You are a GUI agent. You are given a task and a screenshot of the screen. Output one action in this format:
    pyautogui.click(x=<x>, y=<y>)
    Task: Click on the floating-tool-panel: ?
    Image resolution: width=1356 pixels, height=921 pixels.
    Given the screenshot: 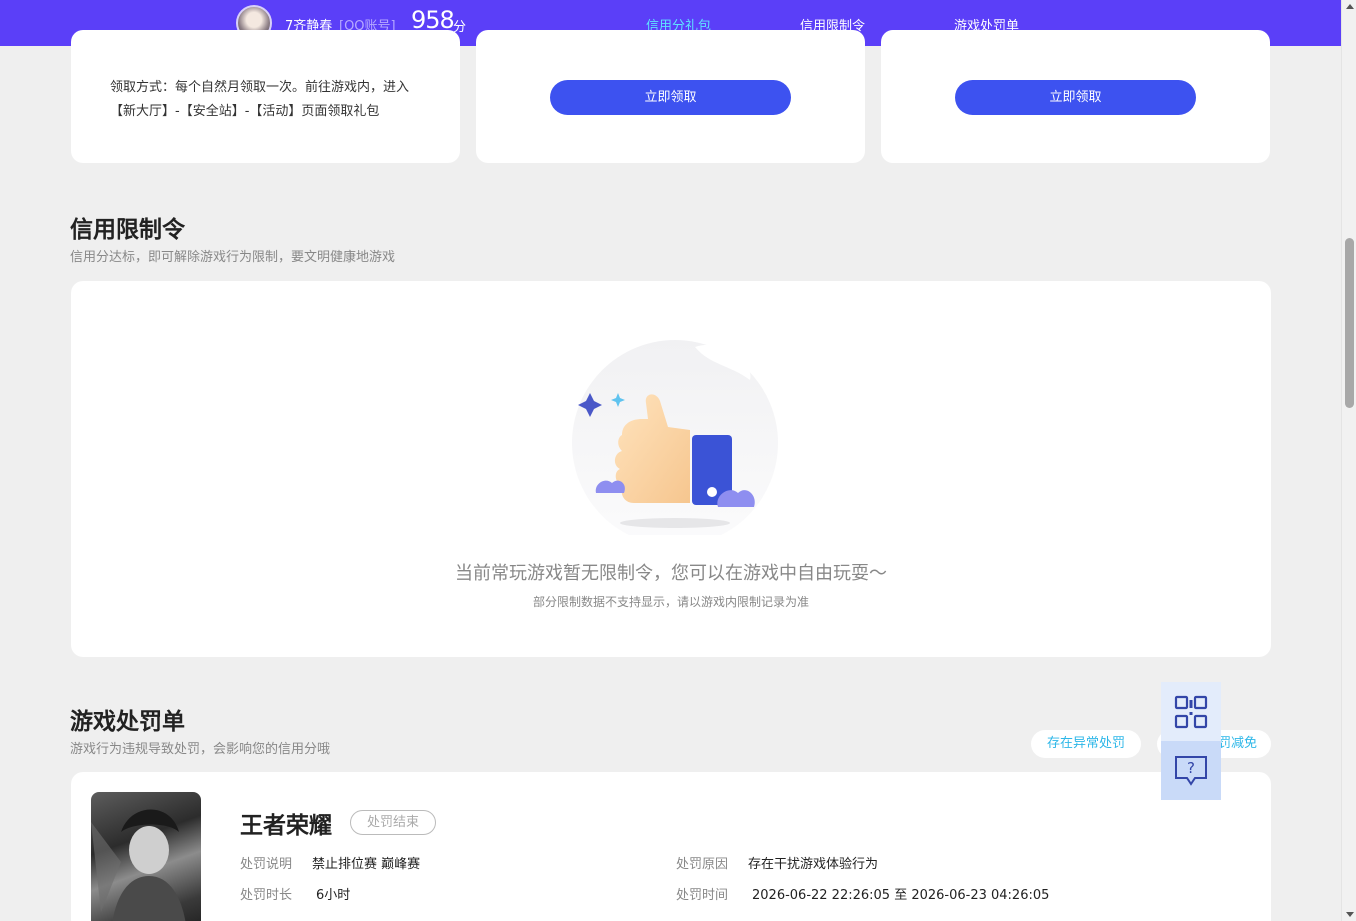 What is the action you would take?
    pyautogui.click(x=1191, y=741)
    